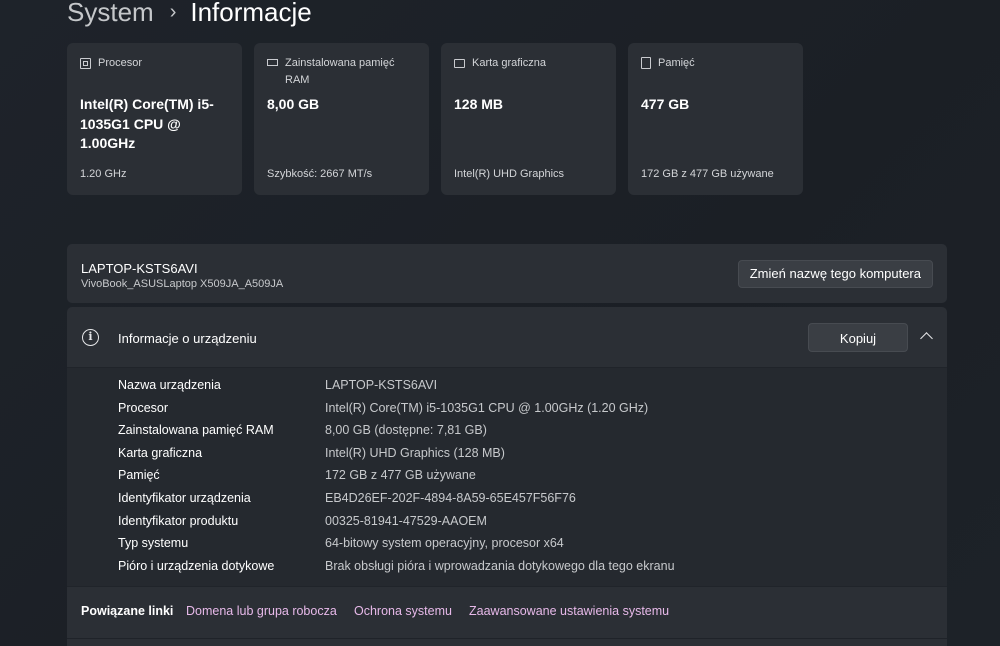 The width and height of the screenshot is (1000, 646). I want to click on spec-label: Typ systemu, so click(153, 543).